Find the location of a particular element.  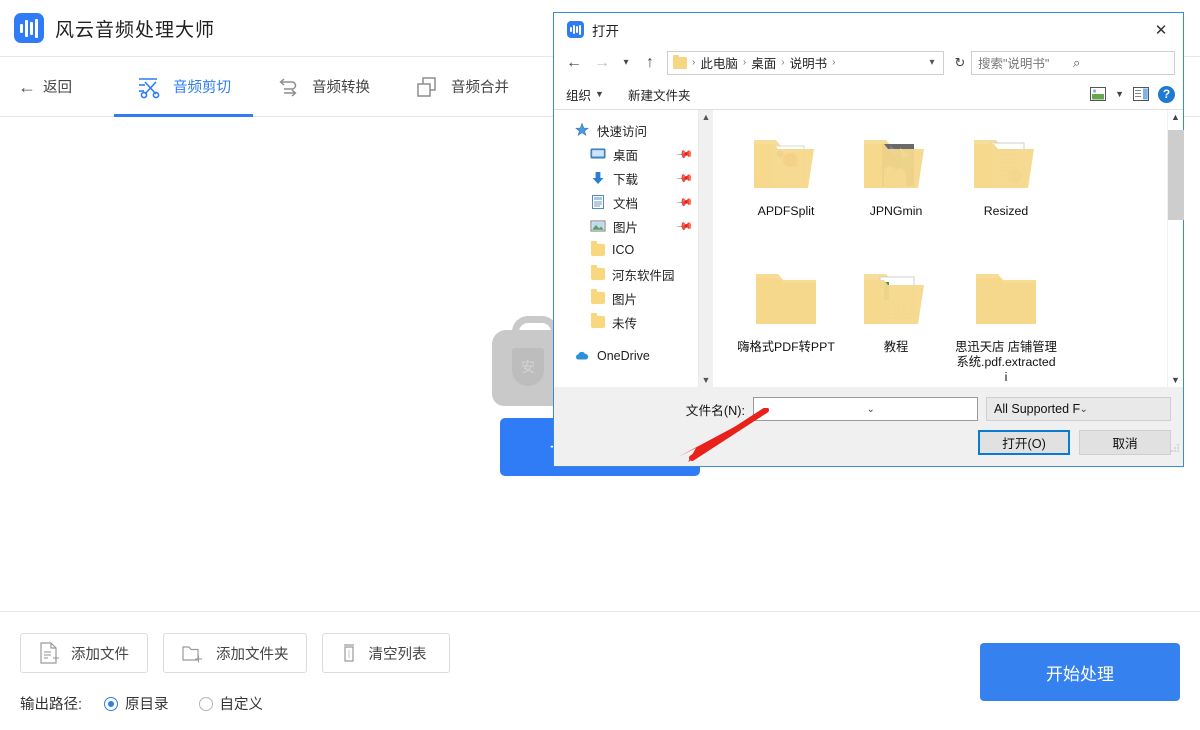

resize-grip-icon is located at coordinates (1175, 448).